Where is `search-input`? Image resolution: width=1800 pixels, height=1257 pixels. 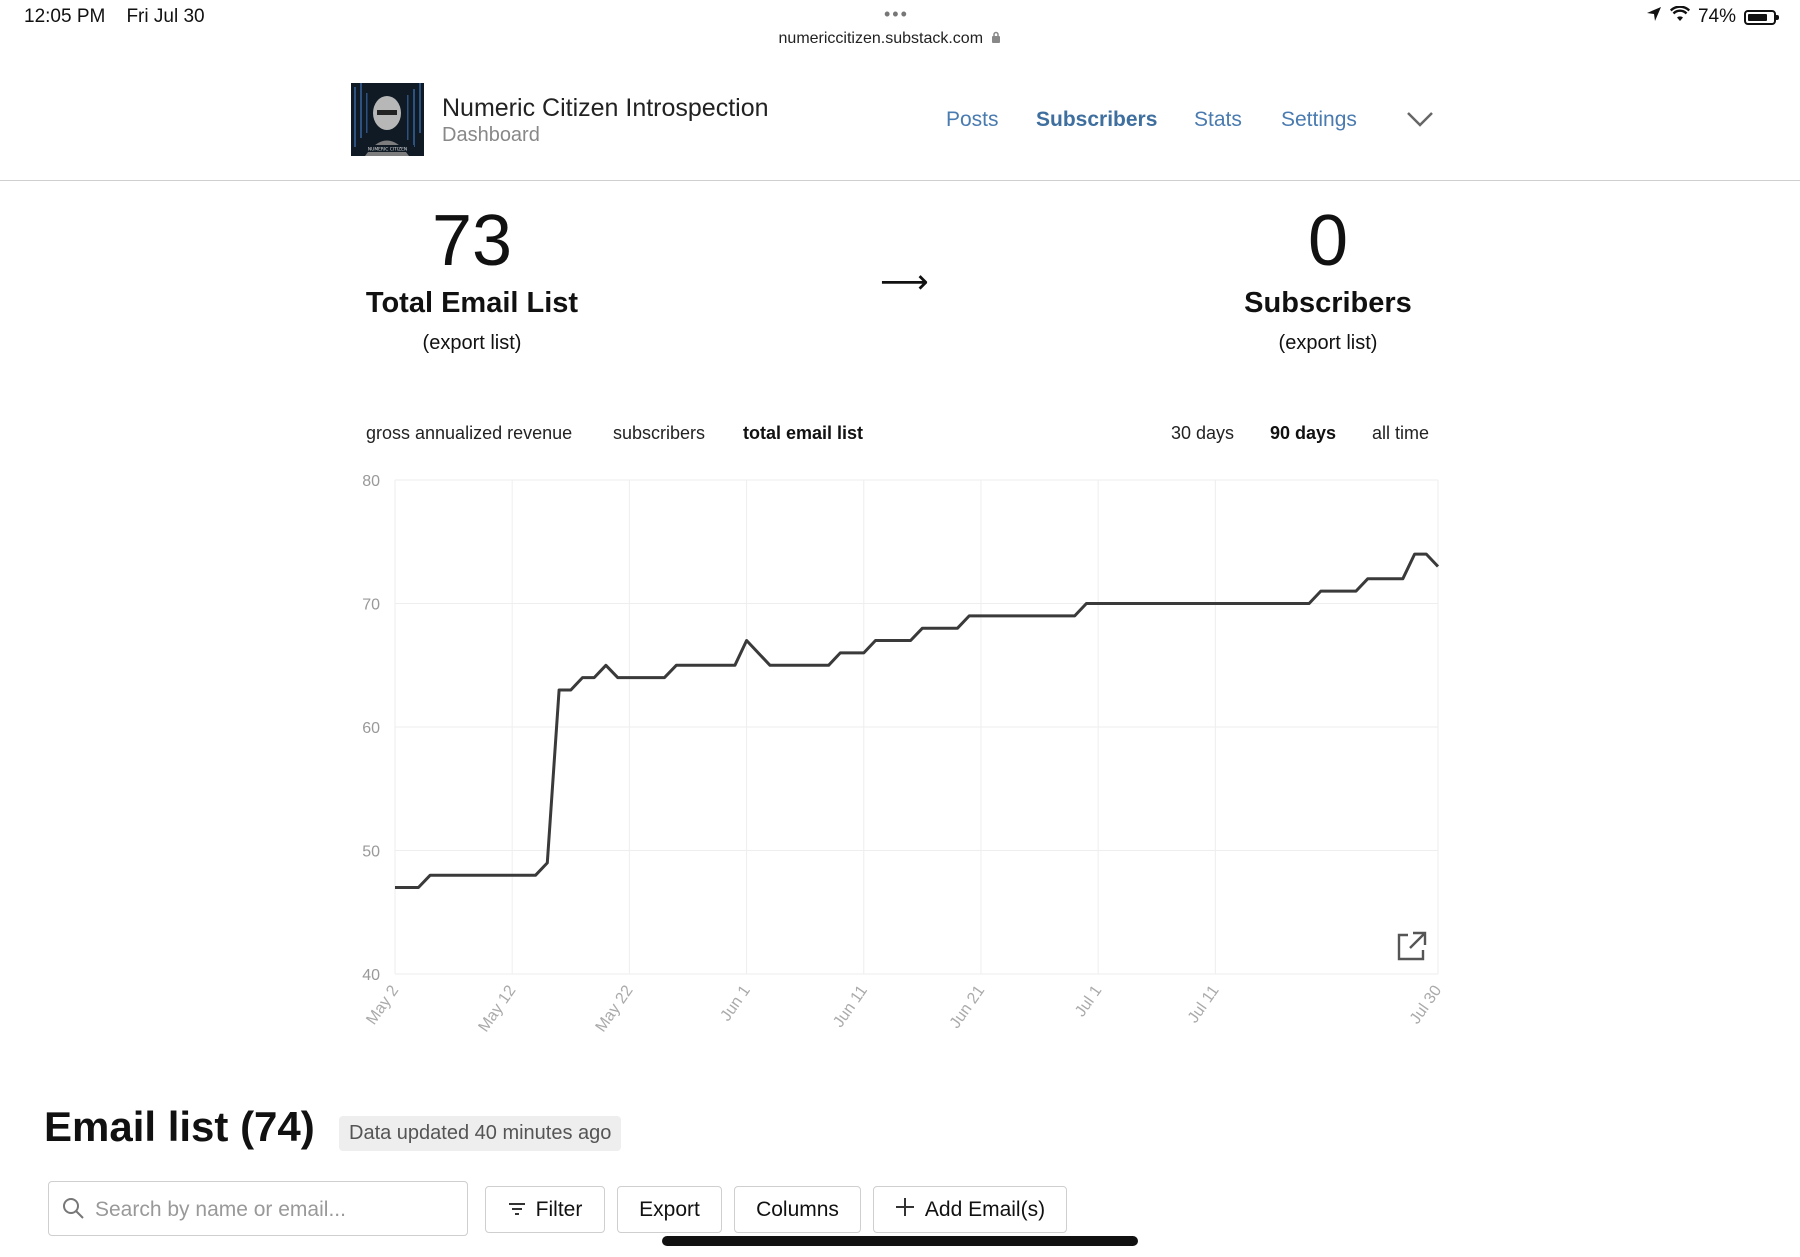 search-input is located at coordinates (275, 1210).